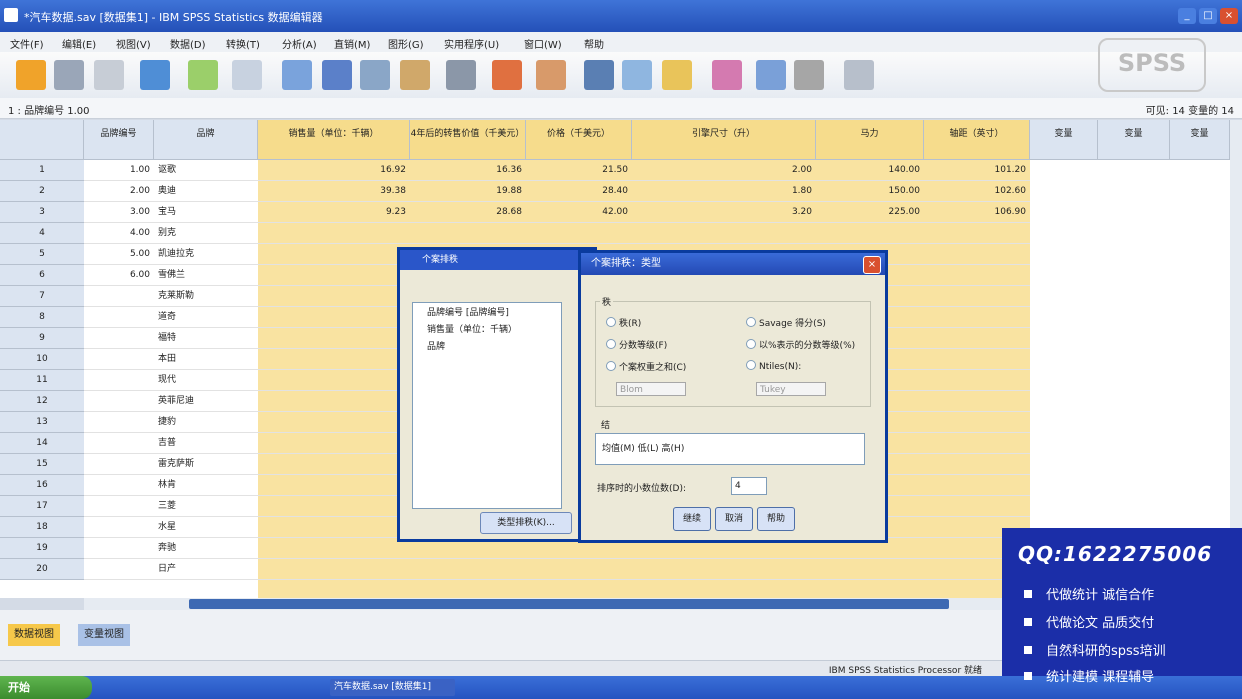  What do you see at coordinates (1134, 140) in the screenshot?
I see `column-header: 变量` at bounding box center [1134, 140].